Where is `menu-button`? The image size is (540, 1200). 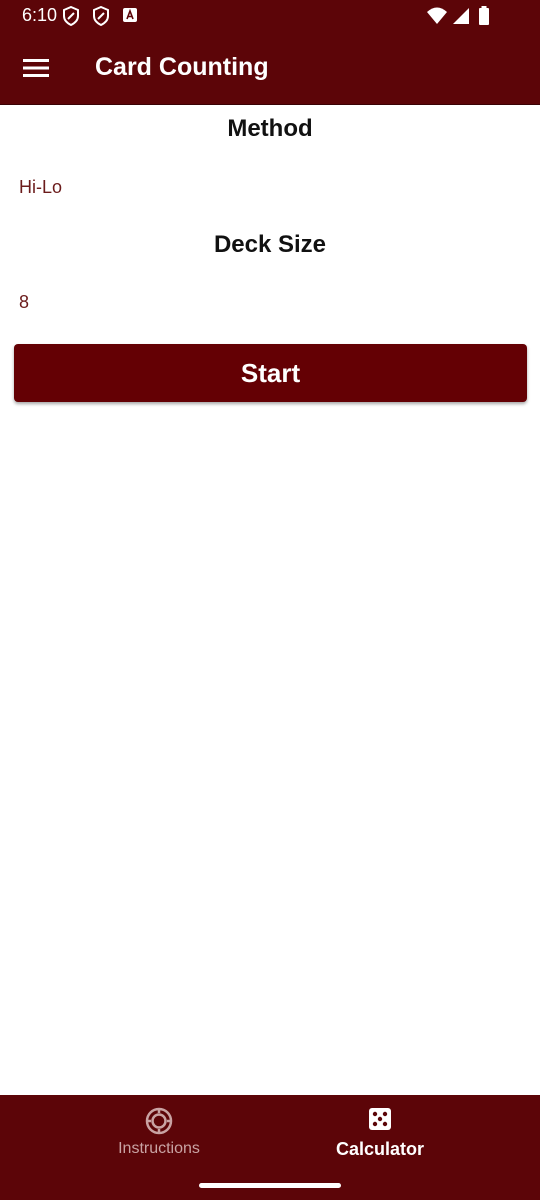
menu-button is located at coordinates (36, 68).